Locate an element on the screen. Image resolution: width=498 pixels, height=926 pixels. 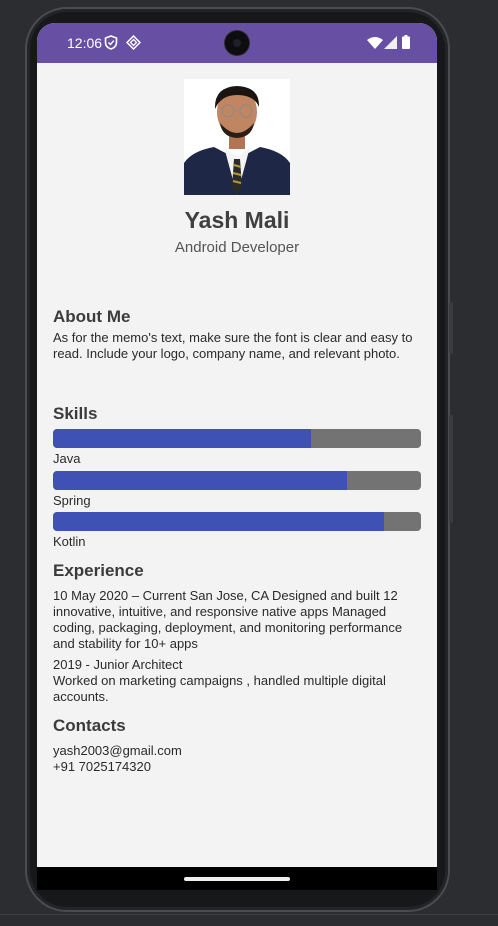
skill-bar-kotlin is located at coordinates (237, 521).